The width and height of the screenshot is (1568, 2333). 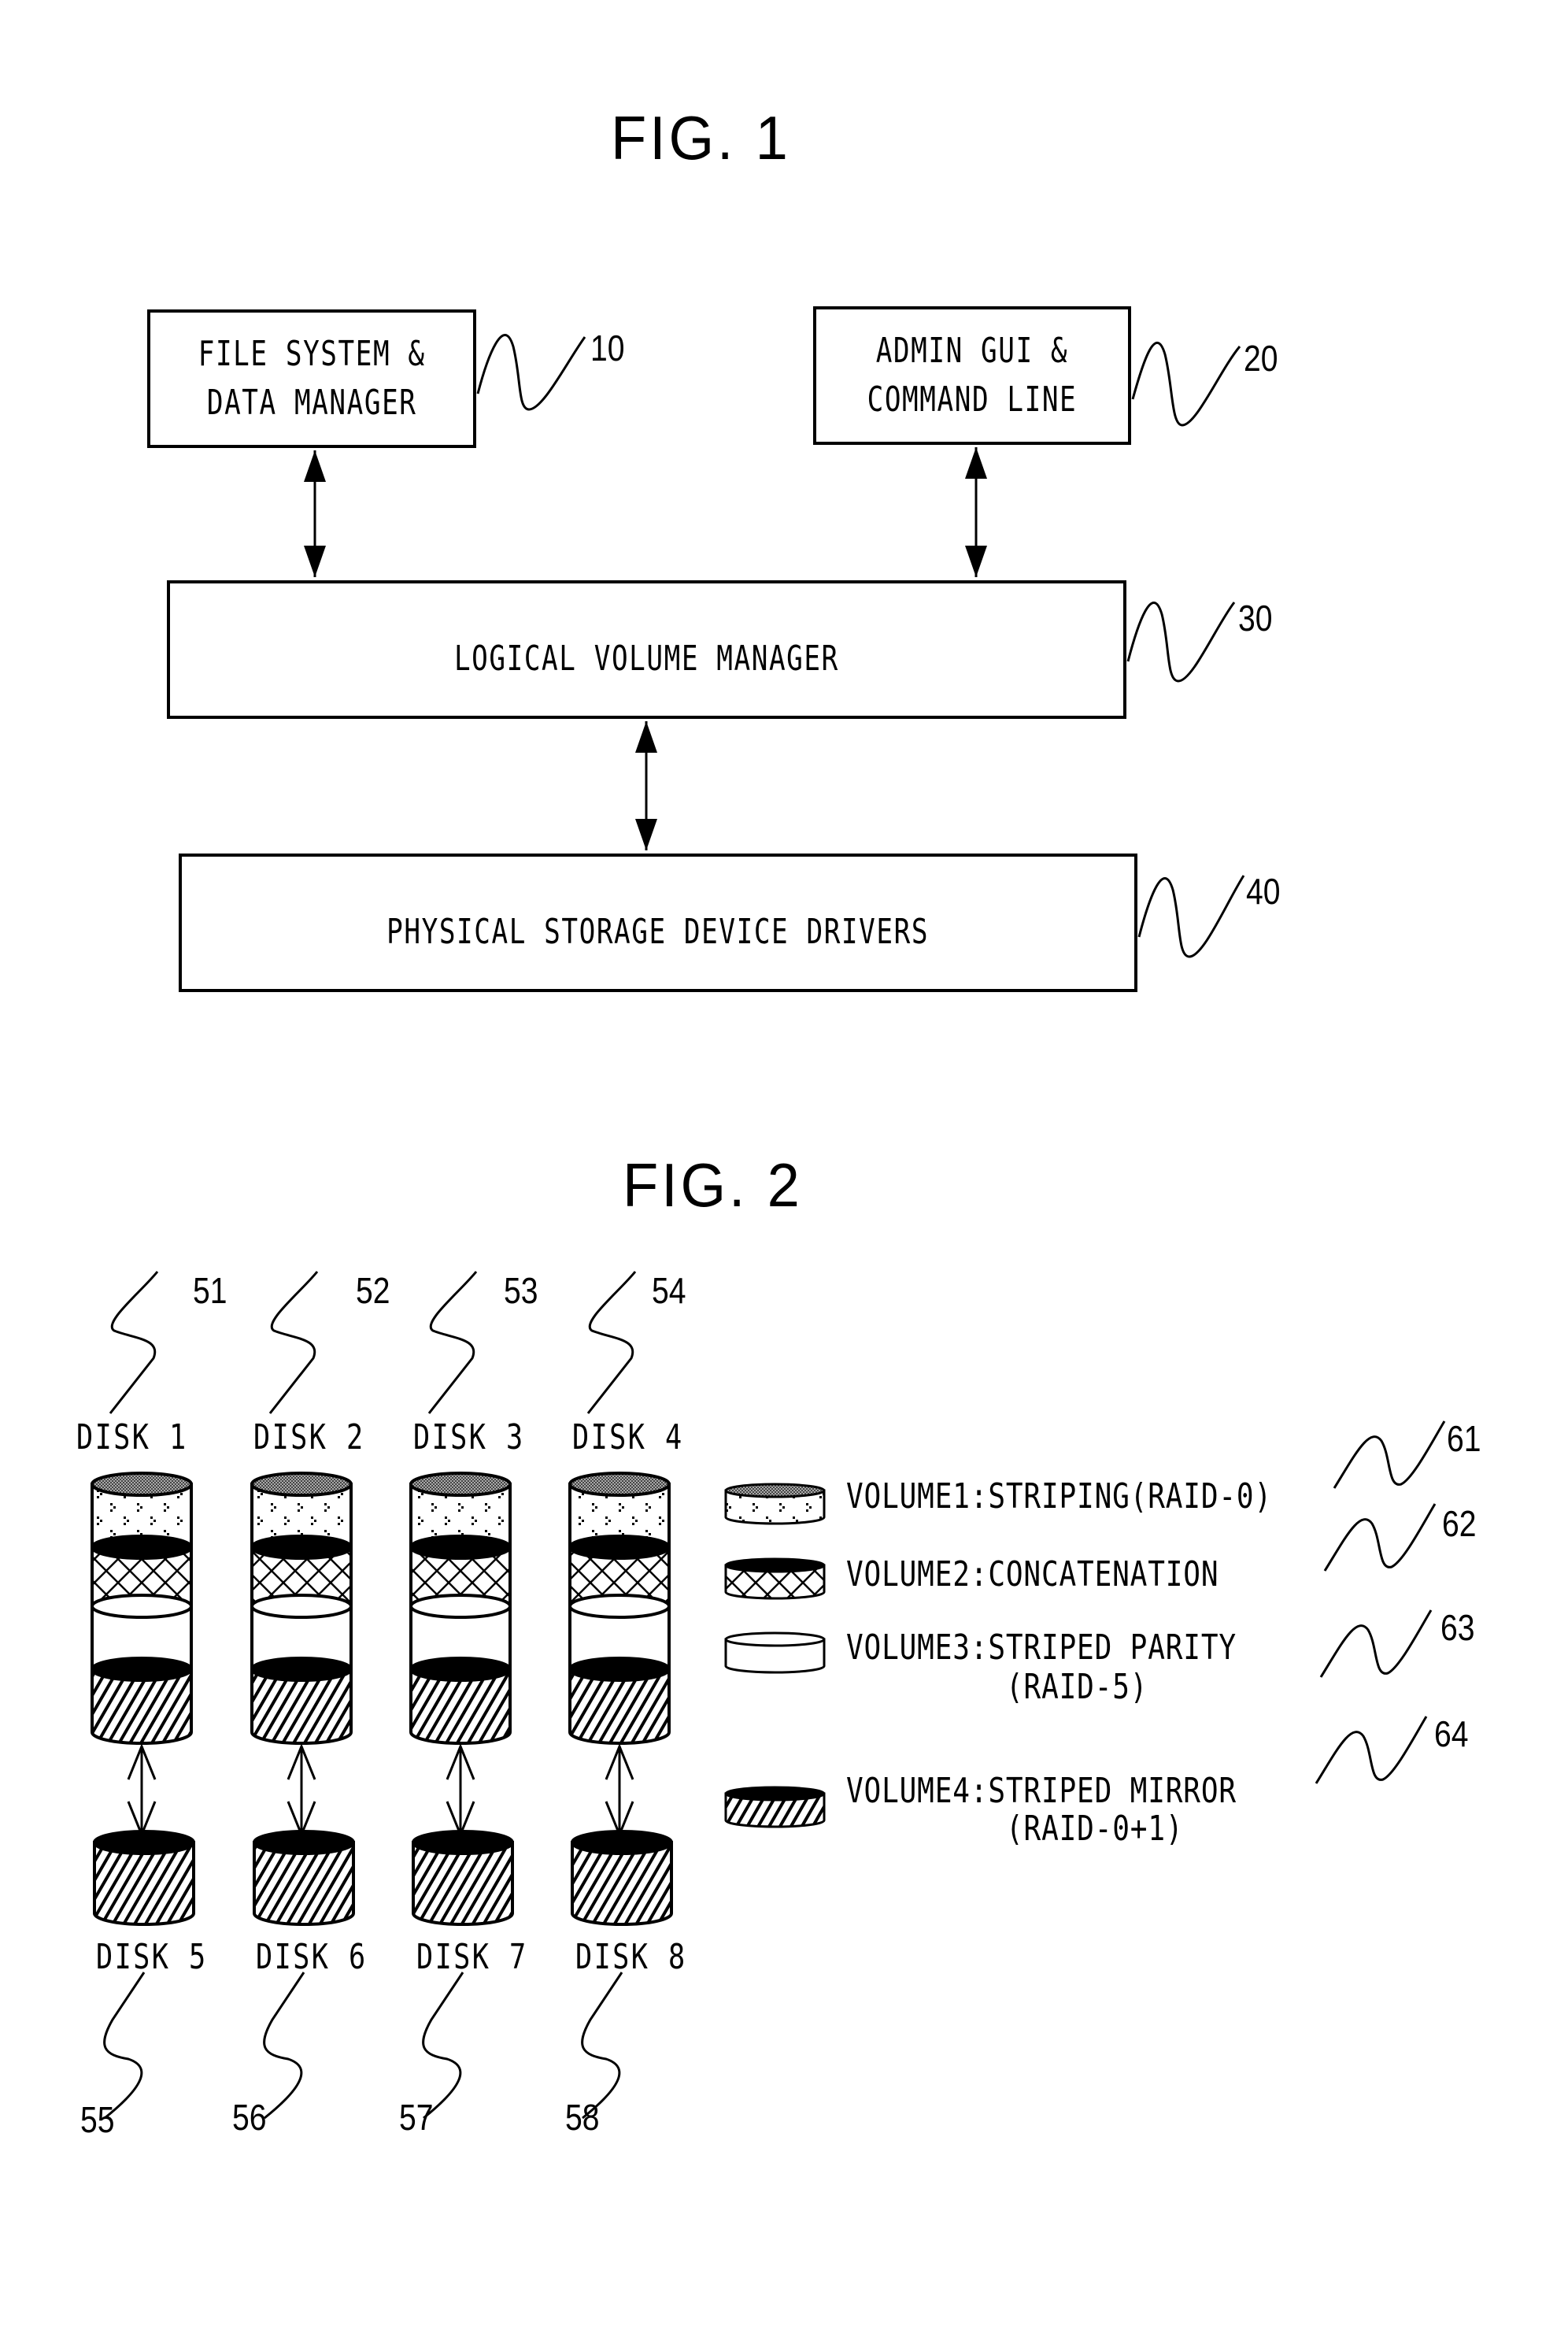 I want to click on disk-4-cap-volume2, so click(x=619, y=1547).